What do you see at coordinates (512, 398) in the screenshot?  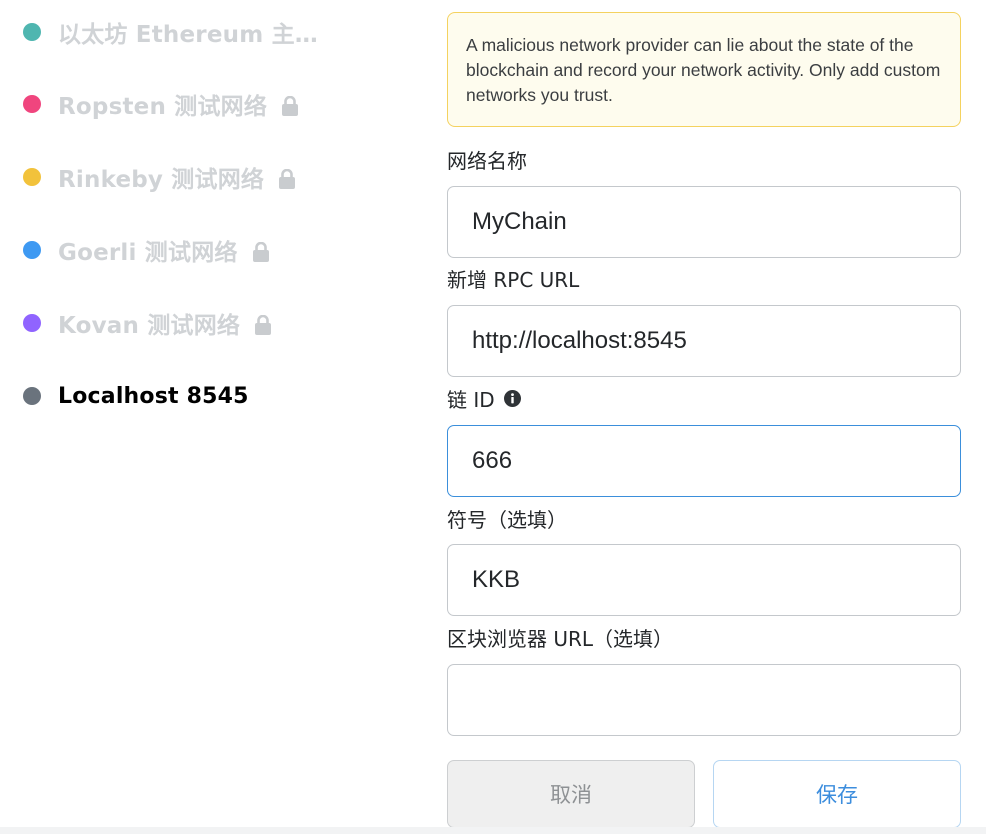 I see `info-icon` at bounding box center [512, 398].